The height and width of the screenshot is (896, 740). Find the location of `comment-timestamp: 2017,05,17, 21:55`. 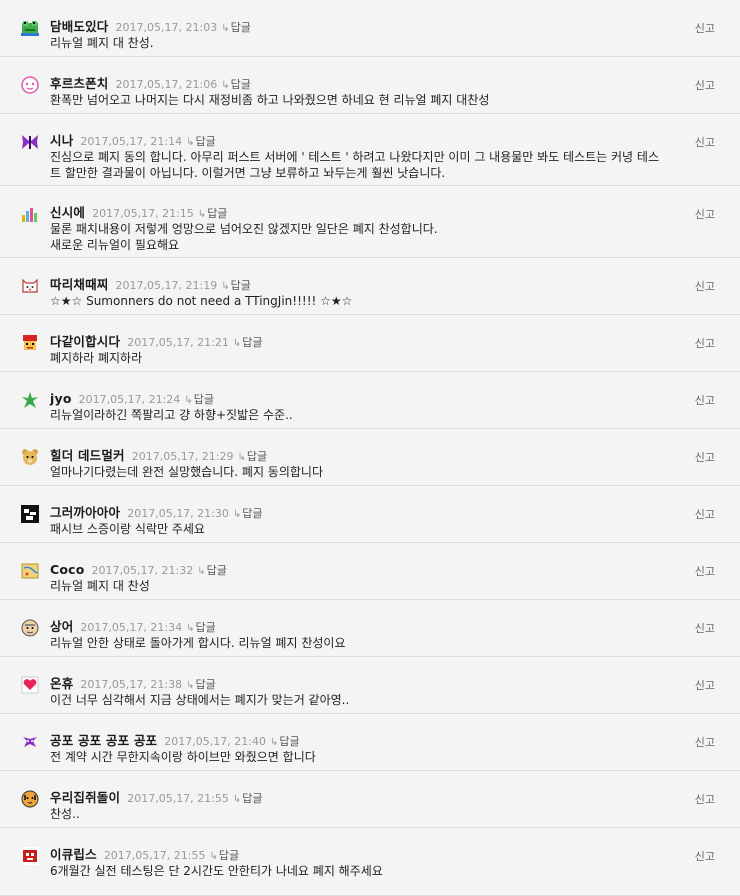

comment-timestamp: 2017,05,17, 21:55 is located at coordinates (178, 798).